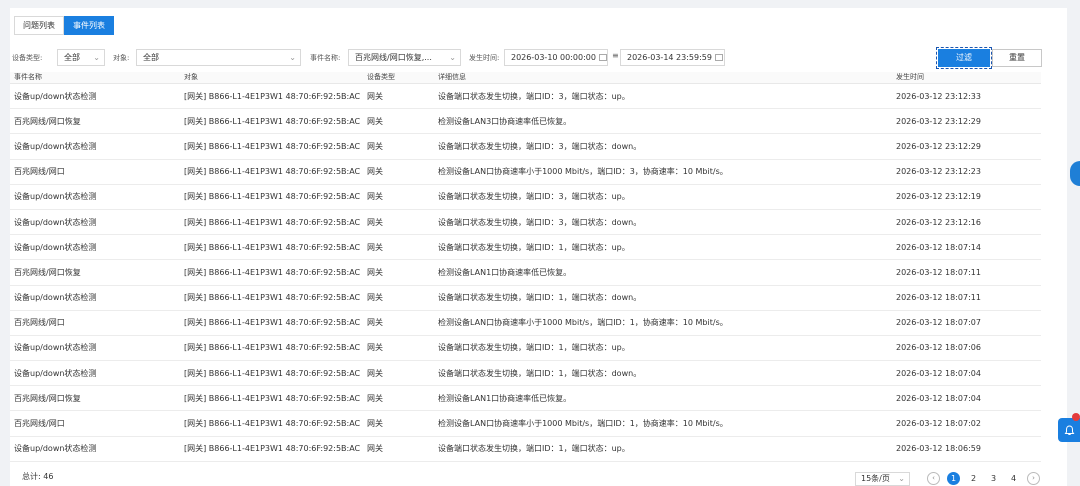  I want to click on page-1-button: 1, so click(953, 478).